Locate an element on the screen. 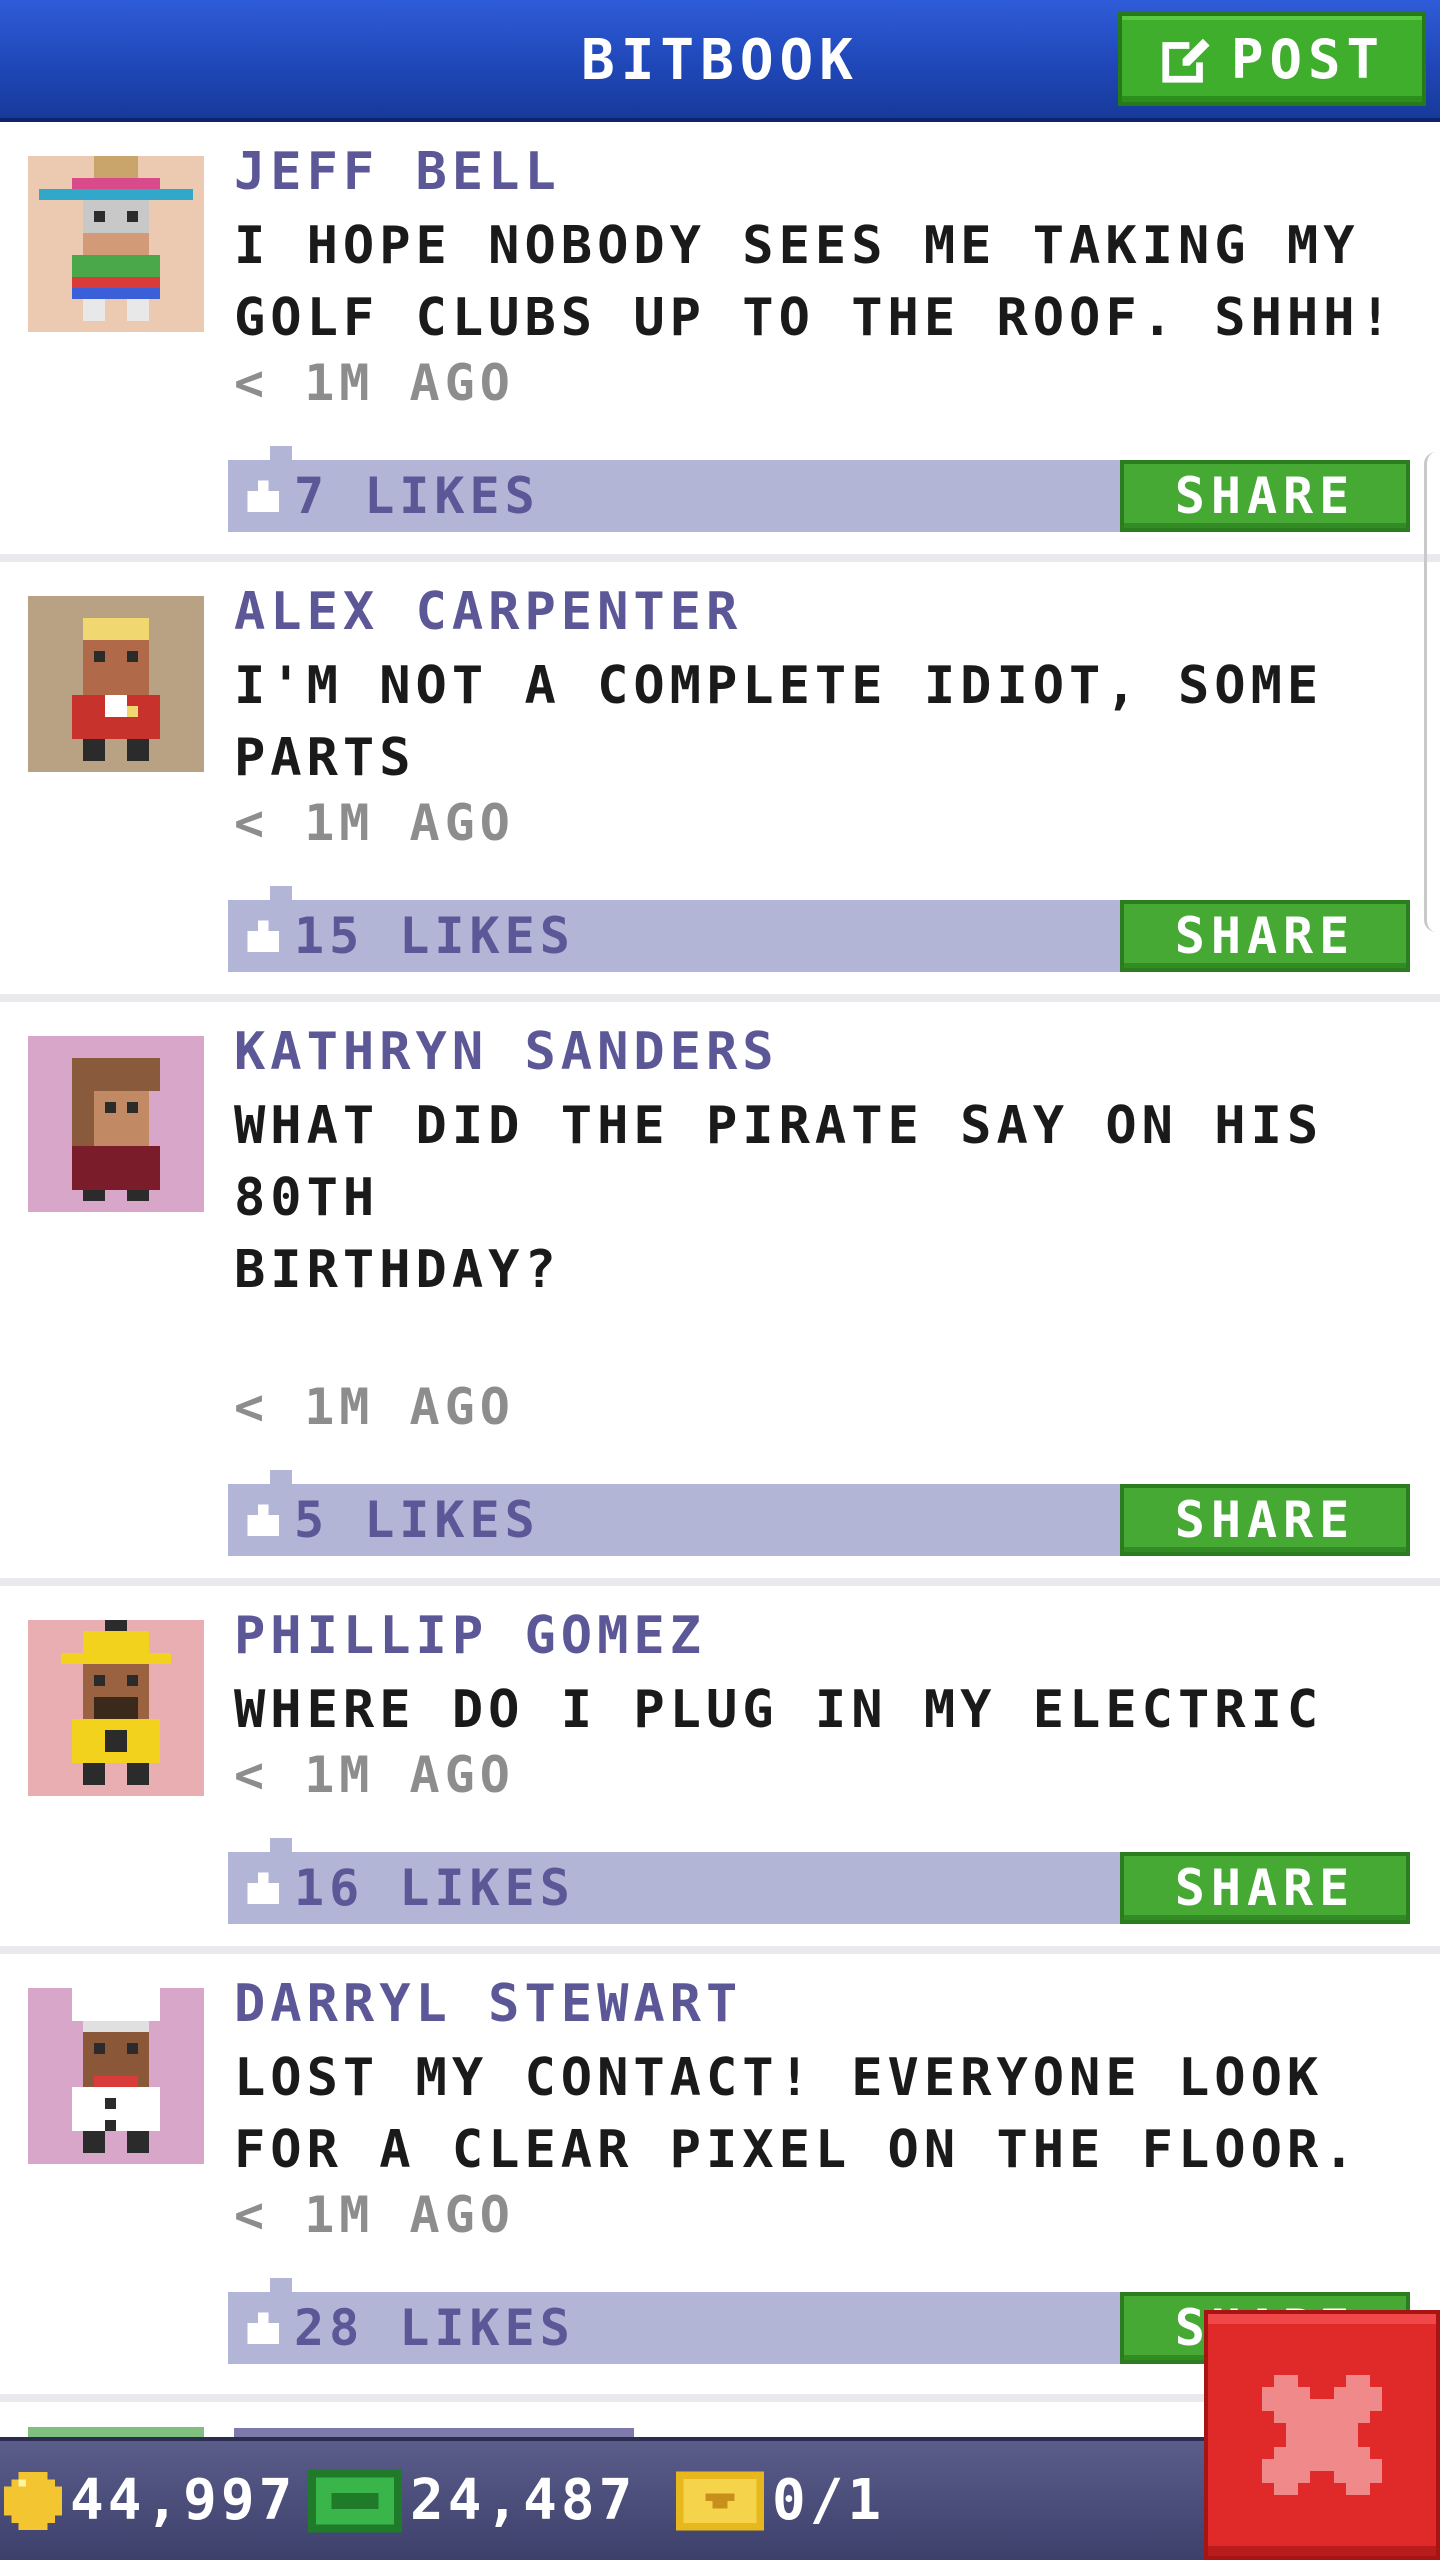  tickets-count: 0/1 is located at coordinates (829, 2500).